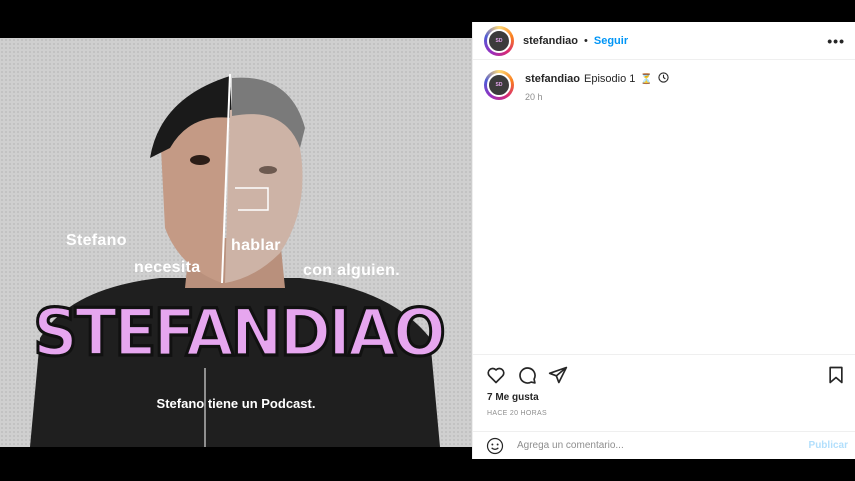  I want to click on share-icon, so click(558, 375).